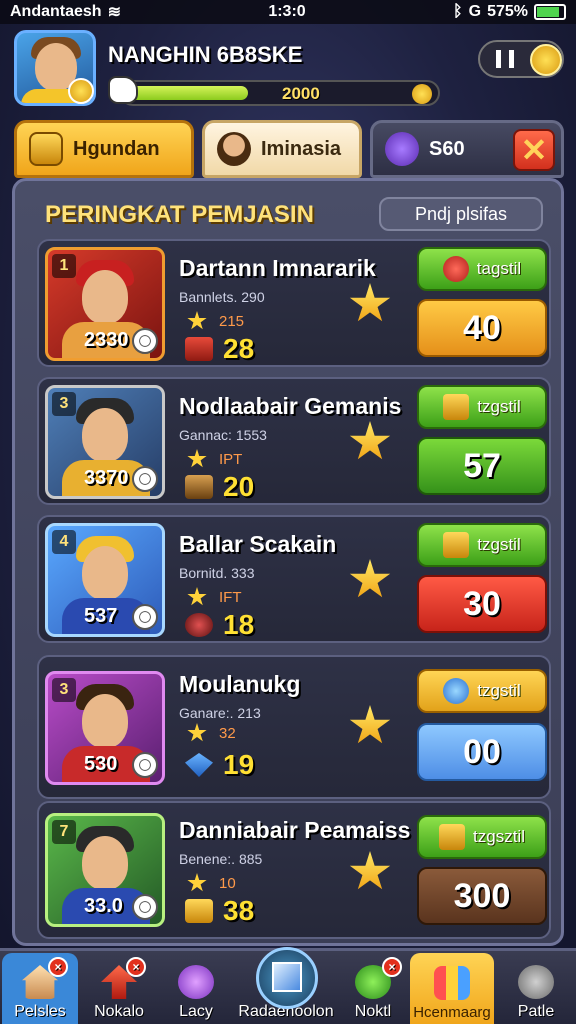 This screenshot has width=576, height=1024. Describe the element at coordinates (81, 91) in the screenshot. I see `level-coin-icon` at that location.